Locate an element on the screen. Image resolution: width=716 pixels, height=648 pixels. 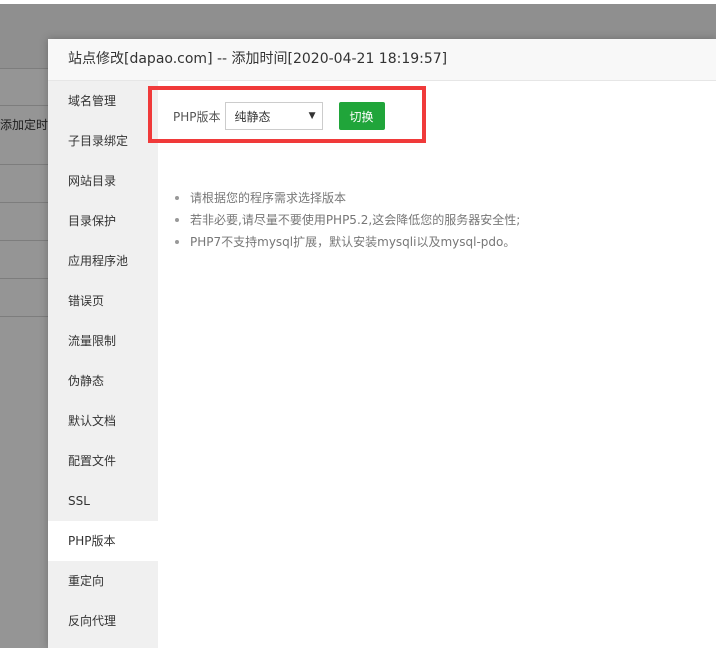
sidebar-item-config-file: 配置文件 is located at coordinates (103, 461).